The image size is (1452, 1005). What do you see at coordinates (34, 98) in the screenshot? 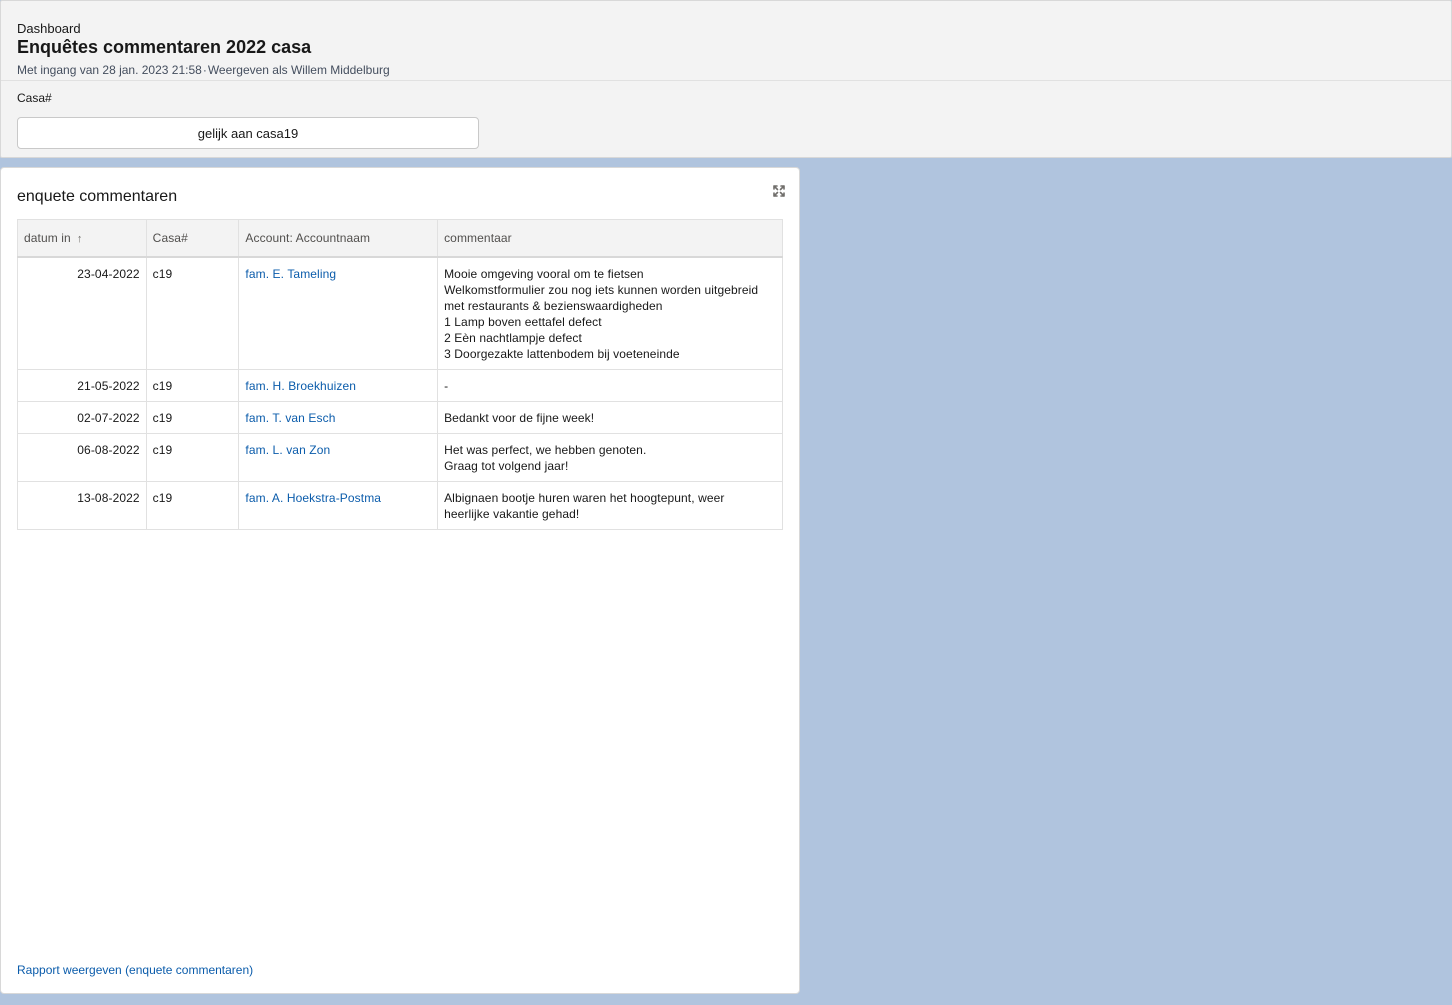
I see `filter-label: Casa#` at bounding box center [34, 98].